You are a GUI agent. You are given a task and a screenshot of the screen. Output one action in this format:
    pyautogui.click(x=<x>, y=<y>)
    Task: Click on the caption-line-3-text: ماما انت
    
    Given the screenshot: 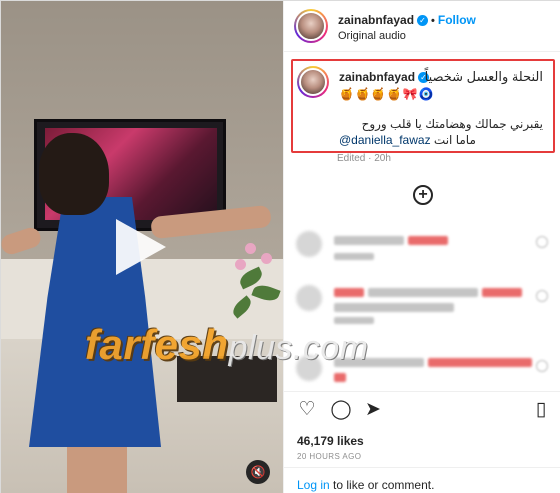 What is the action you would take?
    pyautogui.click(x=454, y=140)
    